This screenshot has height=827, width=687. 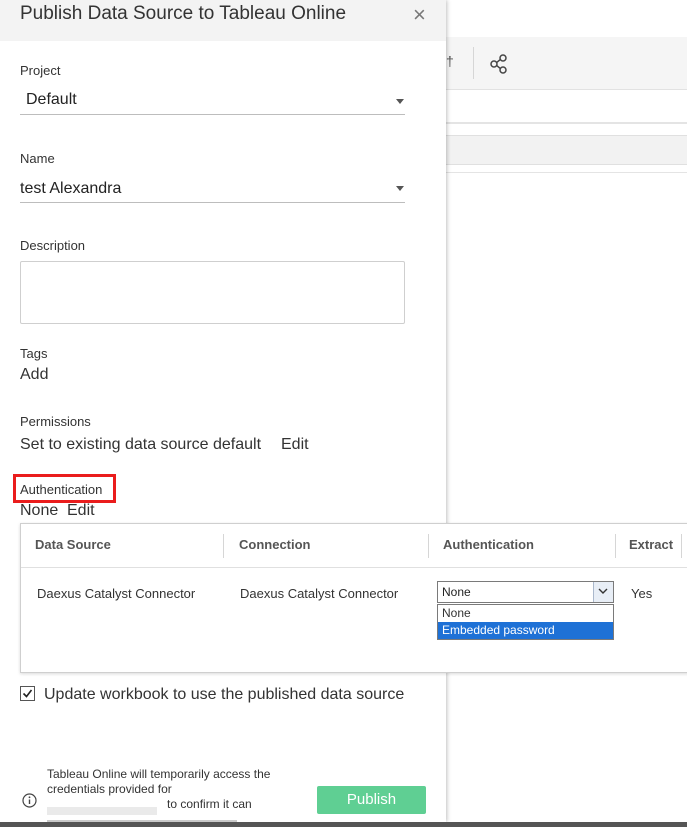 What do you see at coordinates (183, 13) in the screenshot?
I see `dialog-title: Publish Data Source to Tableau Online` at bounding box center [183, 13].